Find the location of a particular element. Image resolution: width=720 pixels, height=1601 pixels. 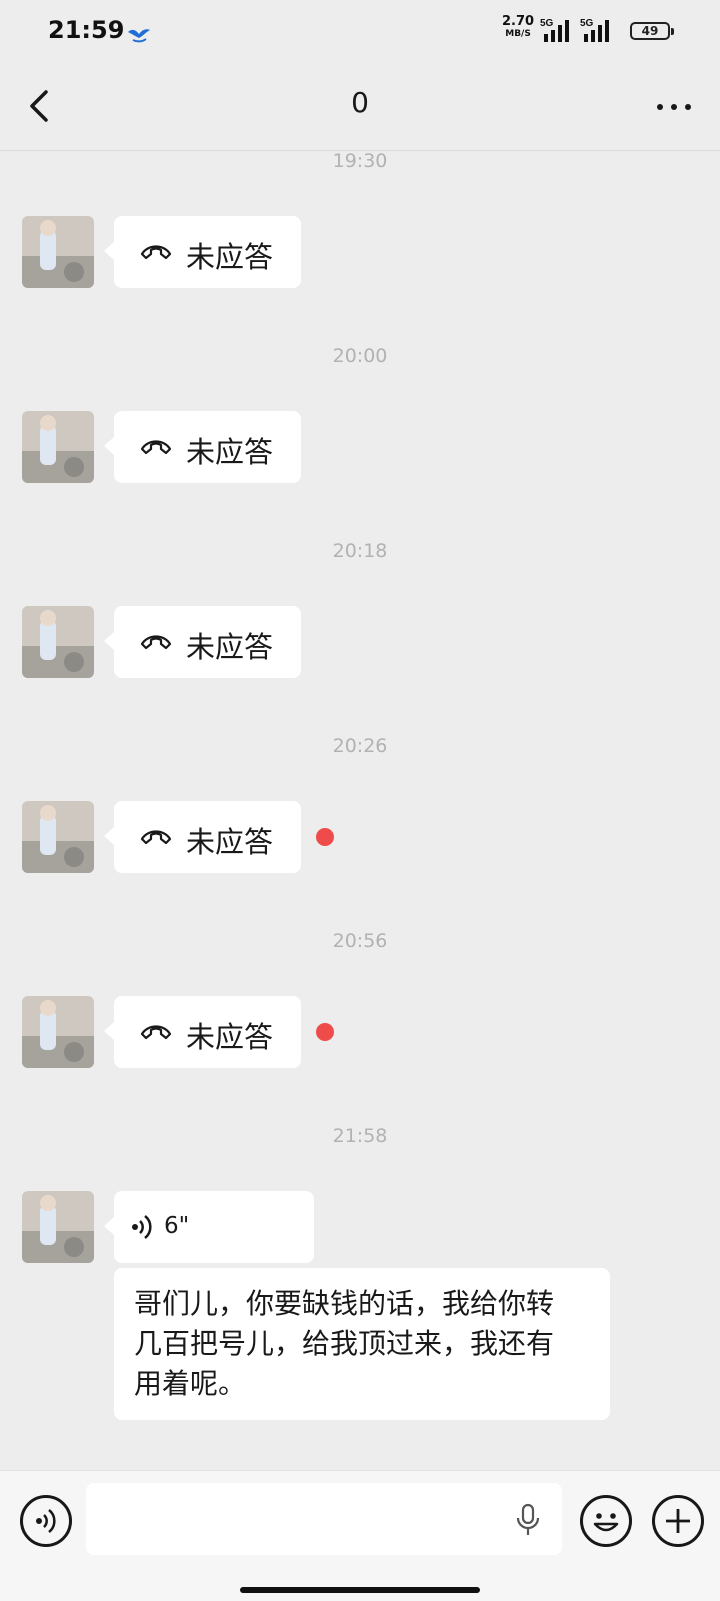

voice-input-toggle is located at coordinates (46, 1521).